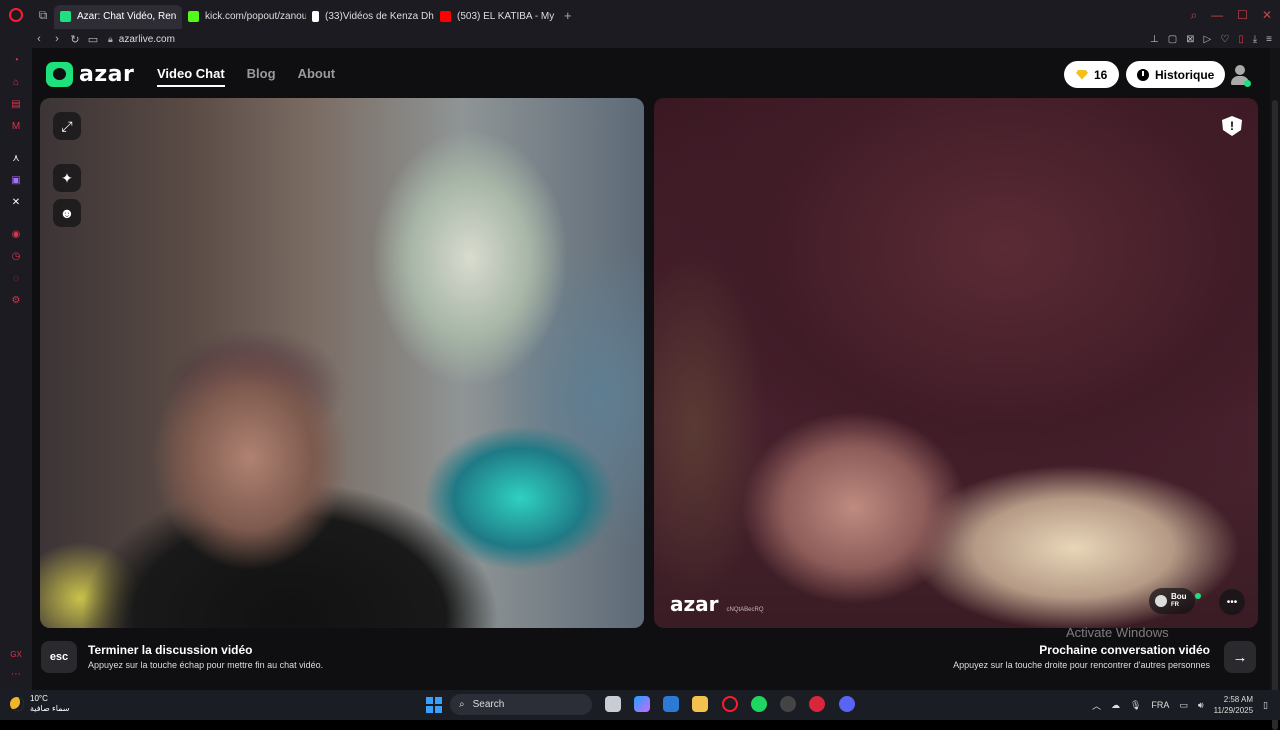  Describe the element at coordinates (16, 301) in the screenshot. I see `settings-icon: ⚙` at that location.